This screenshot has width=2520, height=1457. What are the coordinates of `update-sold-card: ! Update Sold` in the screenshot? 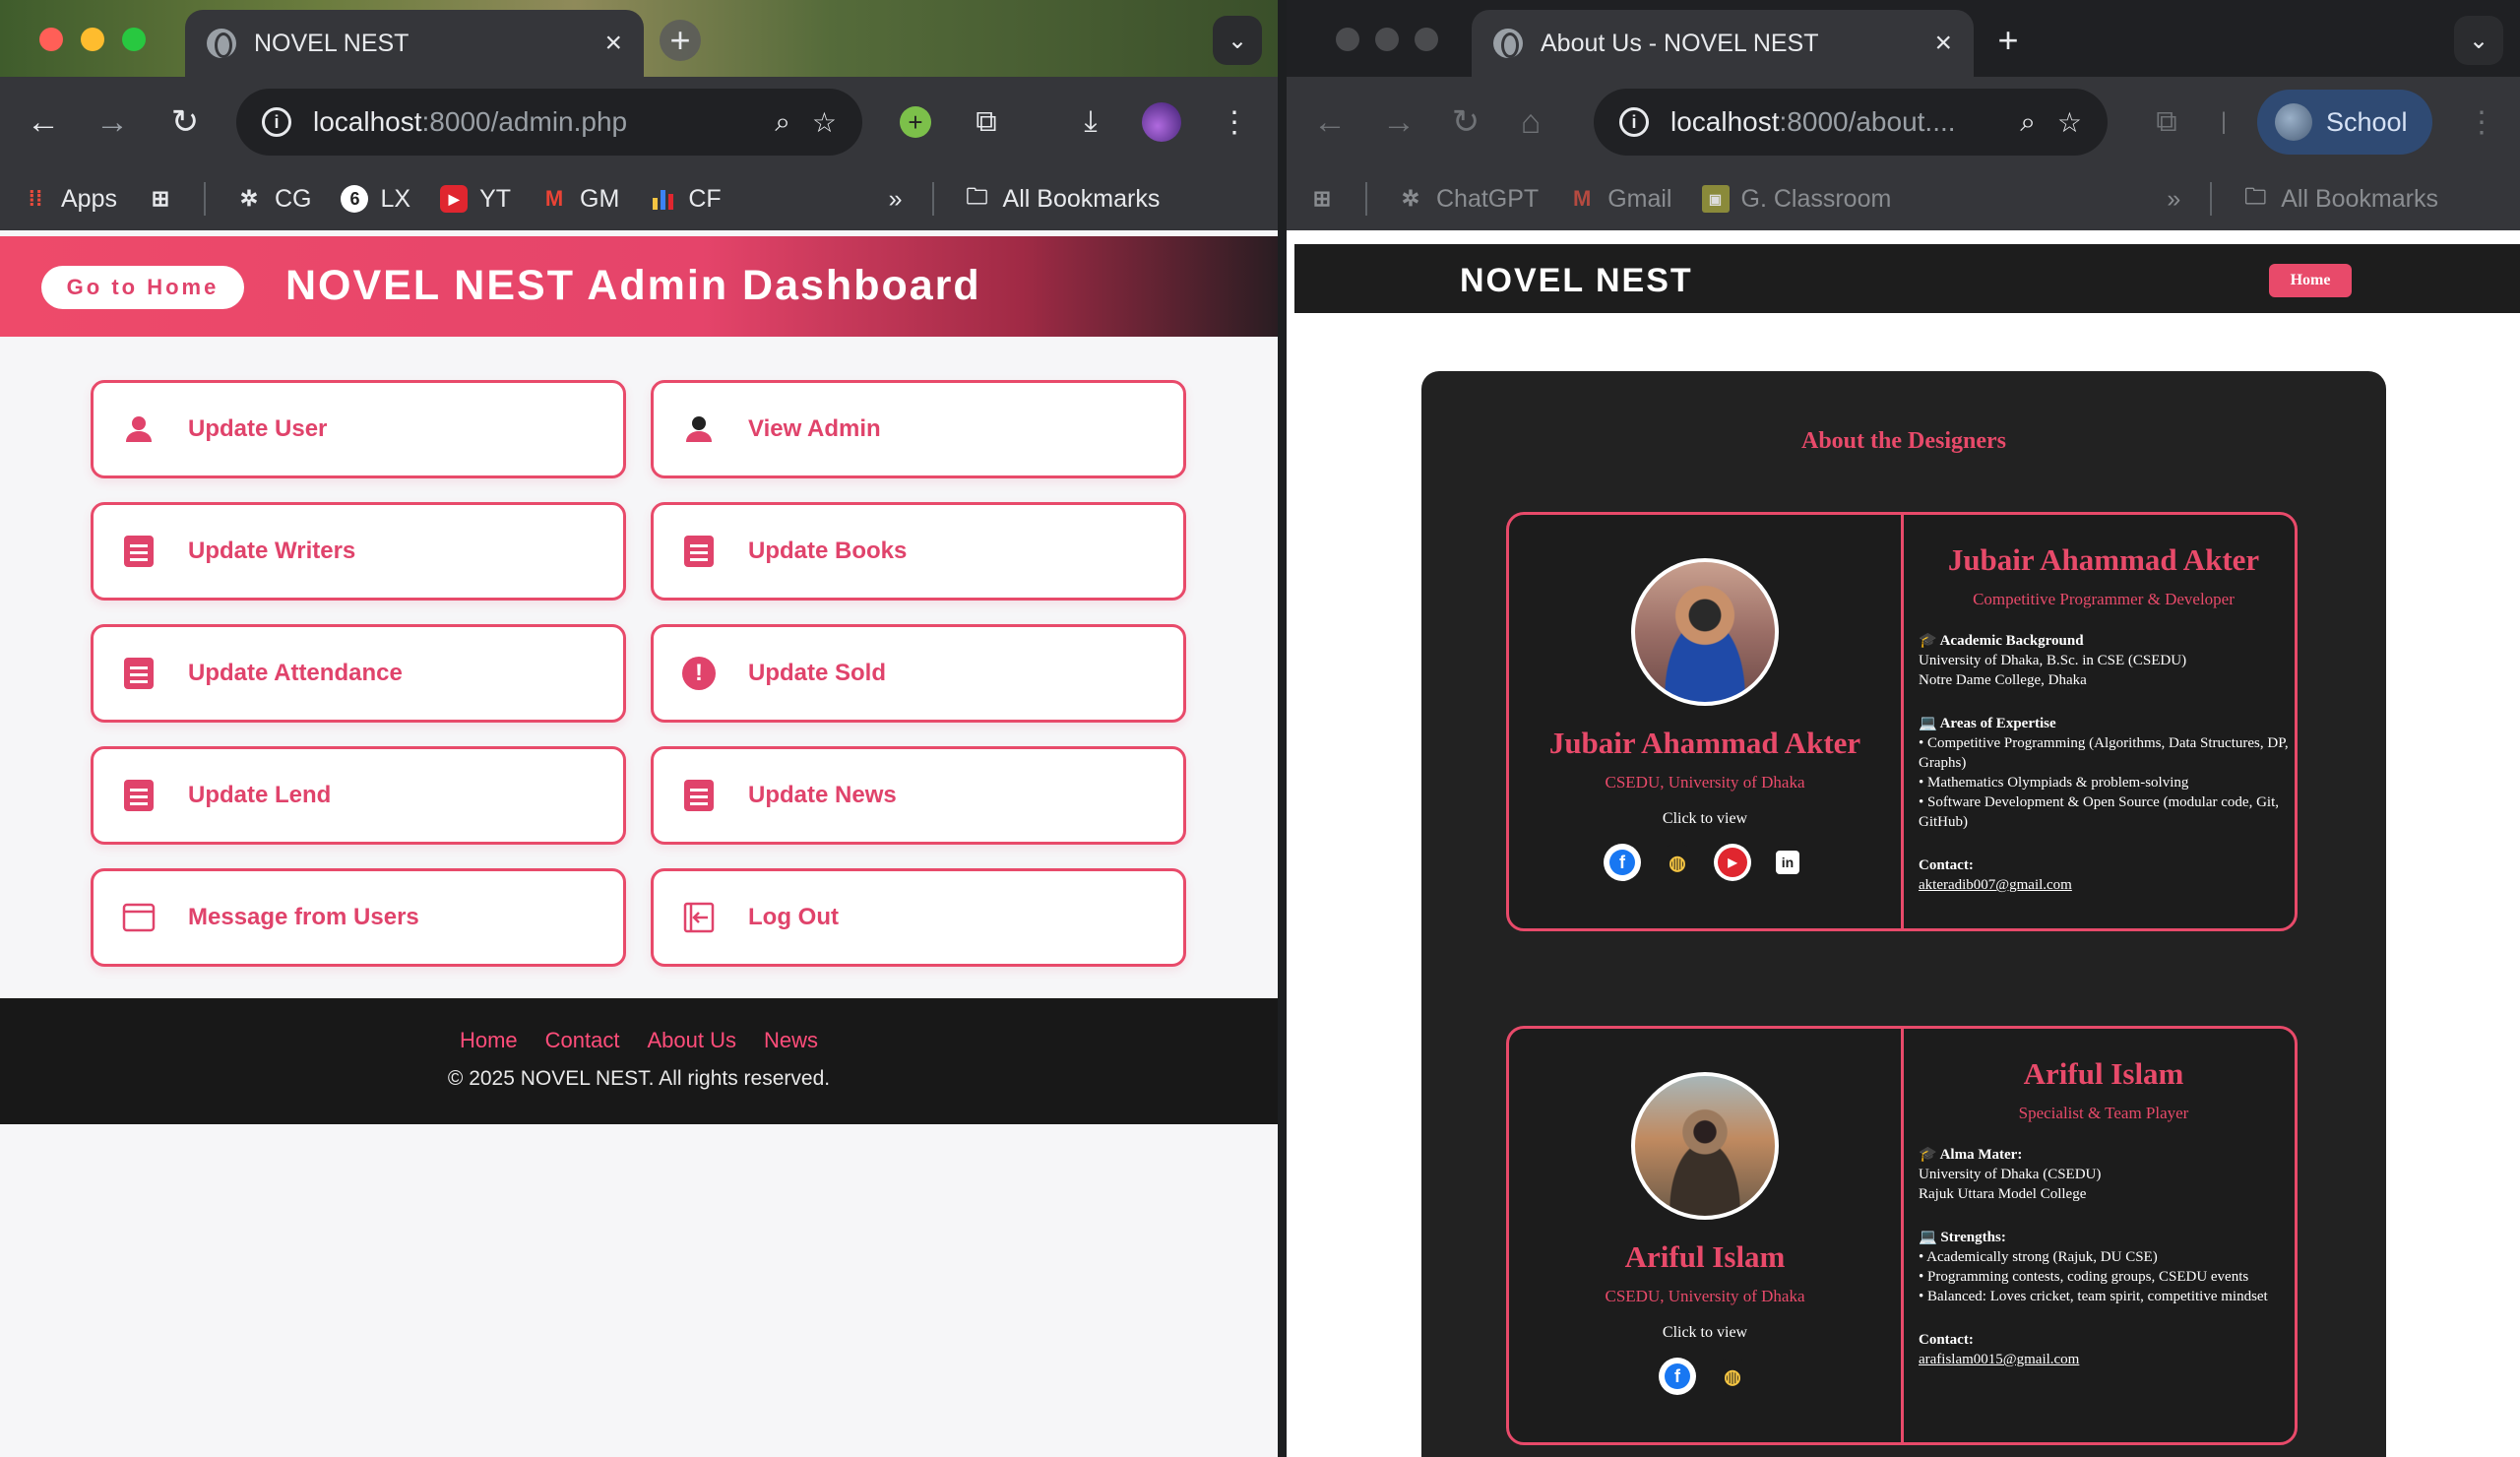 It's located at (918, 673).